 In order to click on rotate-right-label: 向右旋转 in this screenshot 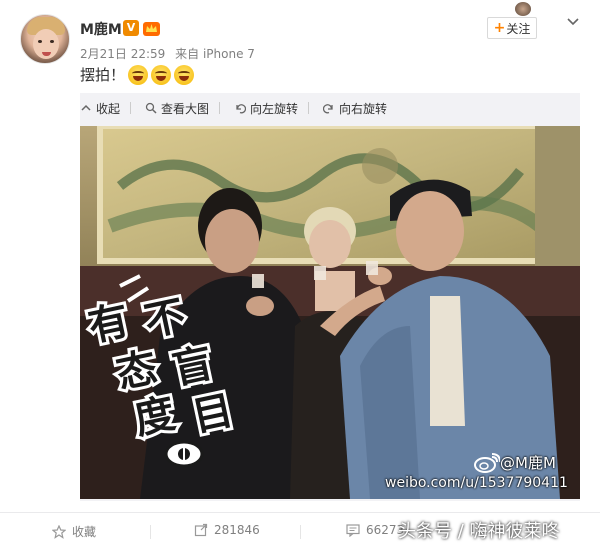, I will do `click(363, 108)`.